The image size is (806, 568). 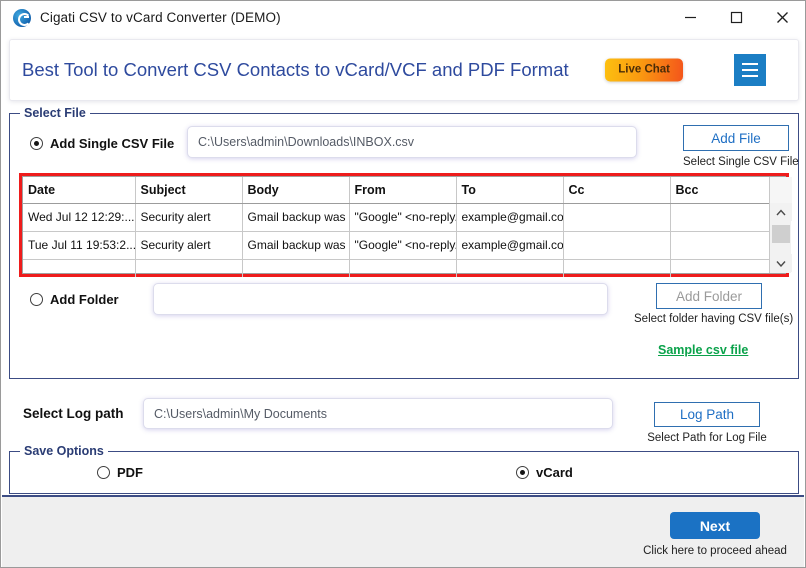 I want to click on minimize-button, so click(x=690, y=17).